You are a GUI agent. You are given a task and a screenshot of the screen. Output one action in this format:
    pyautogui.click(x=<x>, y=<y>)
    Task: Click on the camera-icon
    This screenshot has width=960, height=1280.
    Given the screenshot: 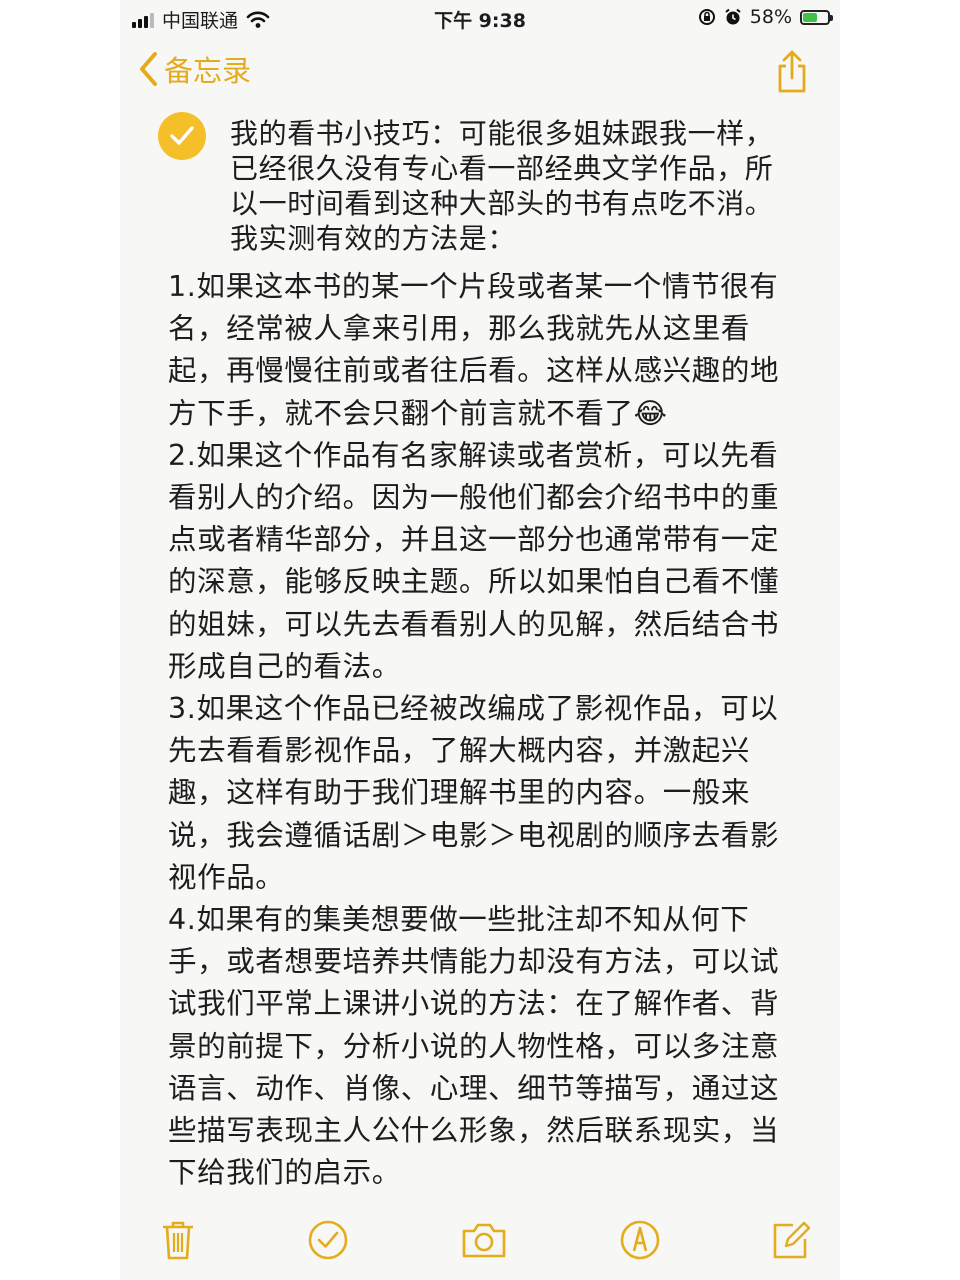 What is the action you would take?
    pyautogui.click(x=484, y=1240)
    